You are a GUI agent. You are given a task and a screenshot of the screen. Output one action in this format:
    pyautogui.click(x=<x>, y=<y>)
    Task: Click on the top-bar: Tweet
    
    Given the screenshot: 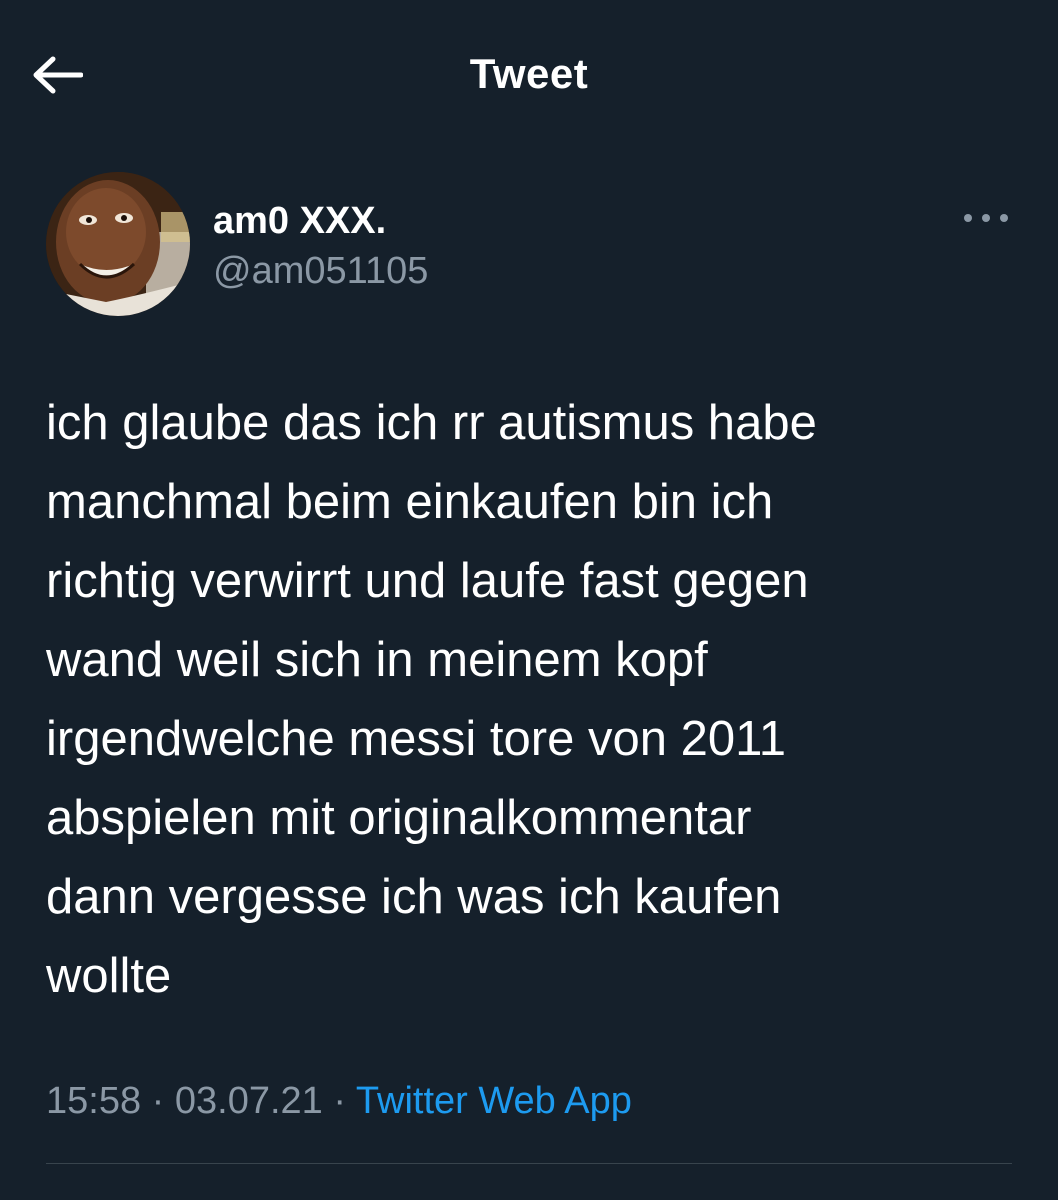 What is the action you would take?
    pyautogui.click(x=529, y=75)
    